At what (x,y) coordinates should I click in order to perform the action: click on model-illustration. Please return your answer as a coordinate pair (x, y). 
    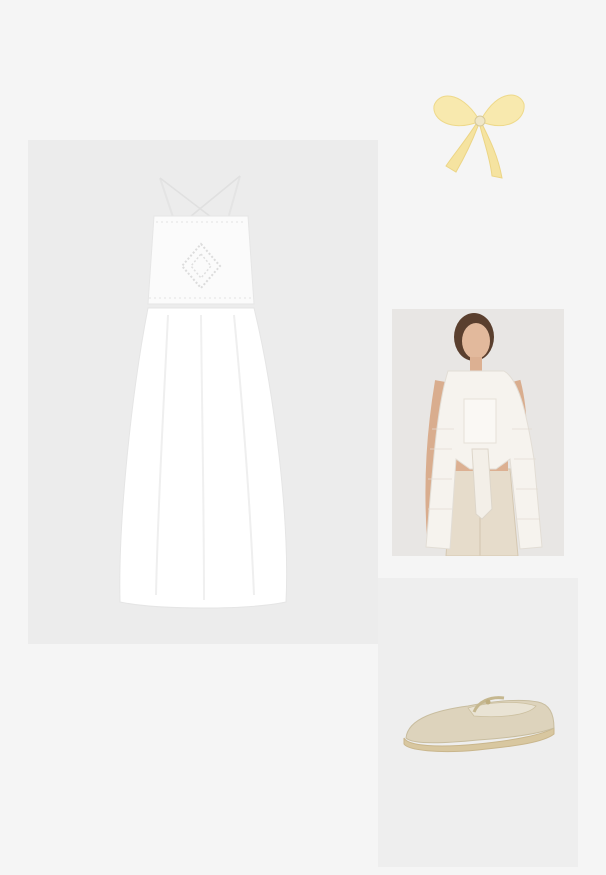
    Looking at the image, I should click on (478, 432).